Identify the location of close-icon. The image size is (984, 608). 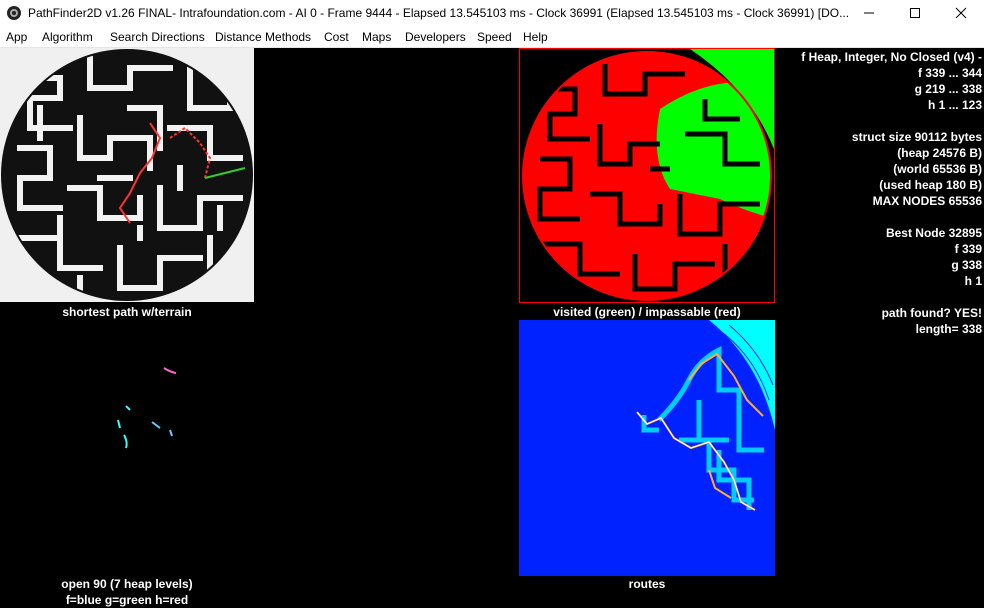
(961, 13).